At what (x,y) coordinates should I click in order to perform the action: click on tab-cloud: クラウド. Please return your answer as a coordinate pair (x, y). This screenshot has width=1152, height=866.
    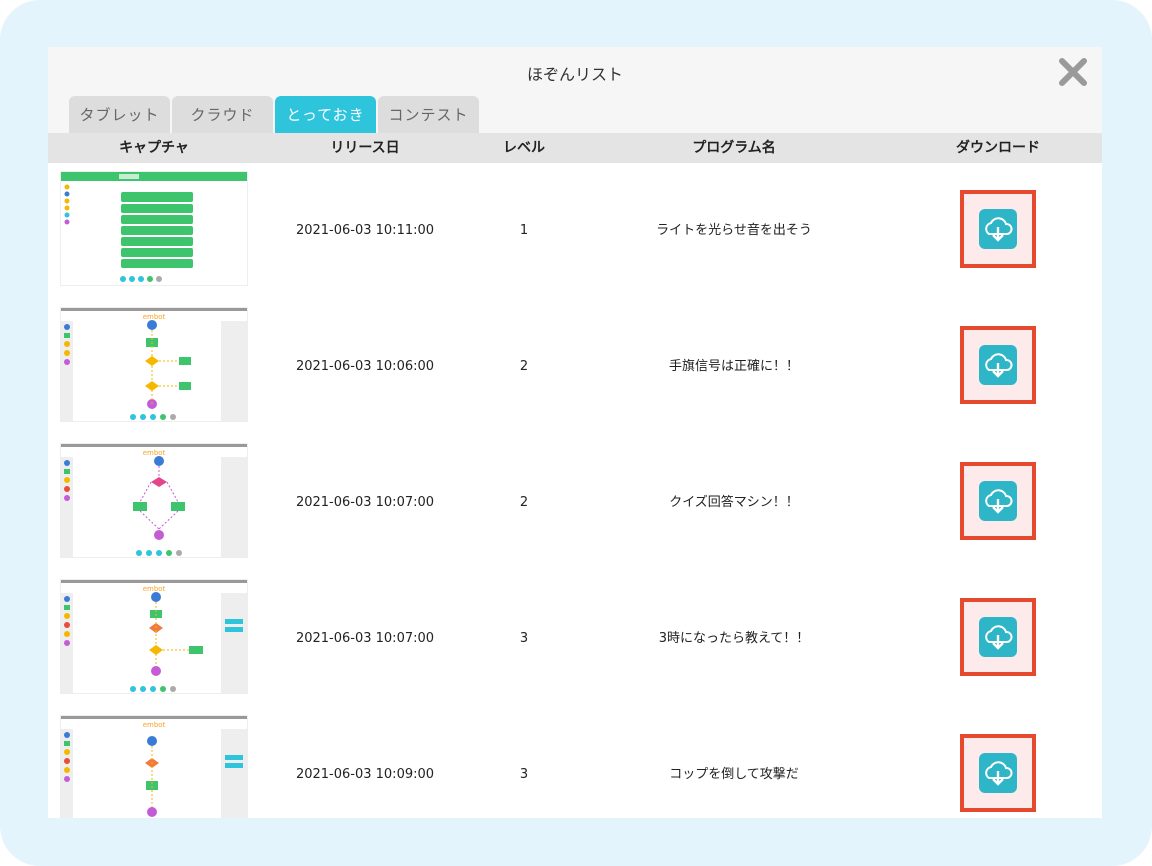
    Looking at the image, I should click on (222, 114).